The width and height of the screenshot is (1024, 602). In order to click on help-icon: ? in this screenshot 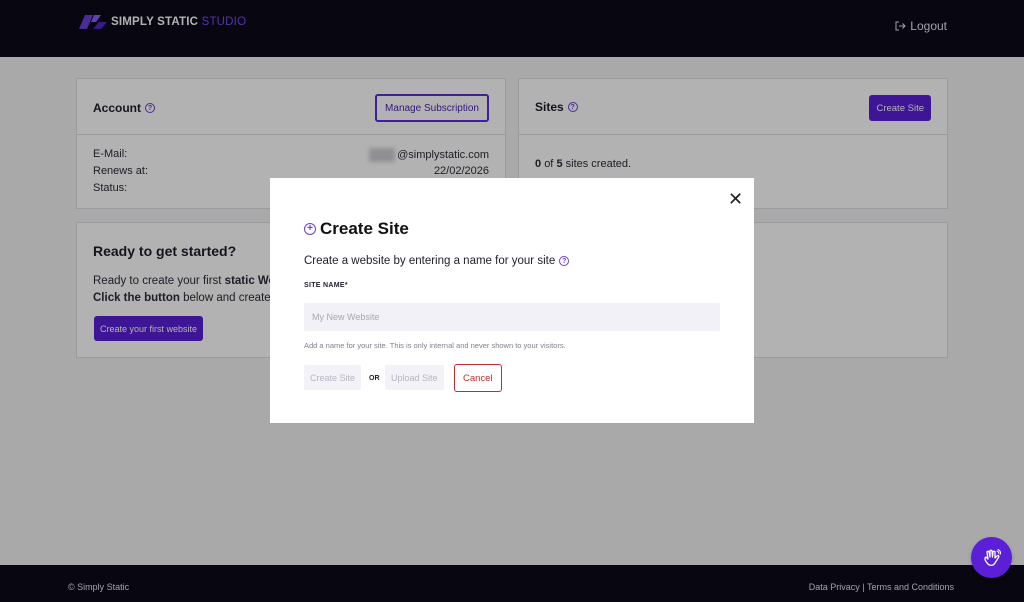, I will do `click(564, 261)`.